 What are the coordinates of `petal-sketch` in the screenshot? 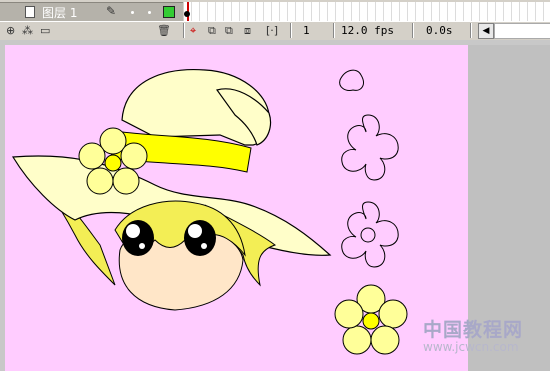 It's located at (351, 80).